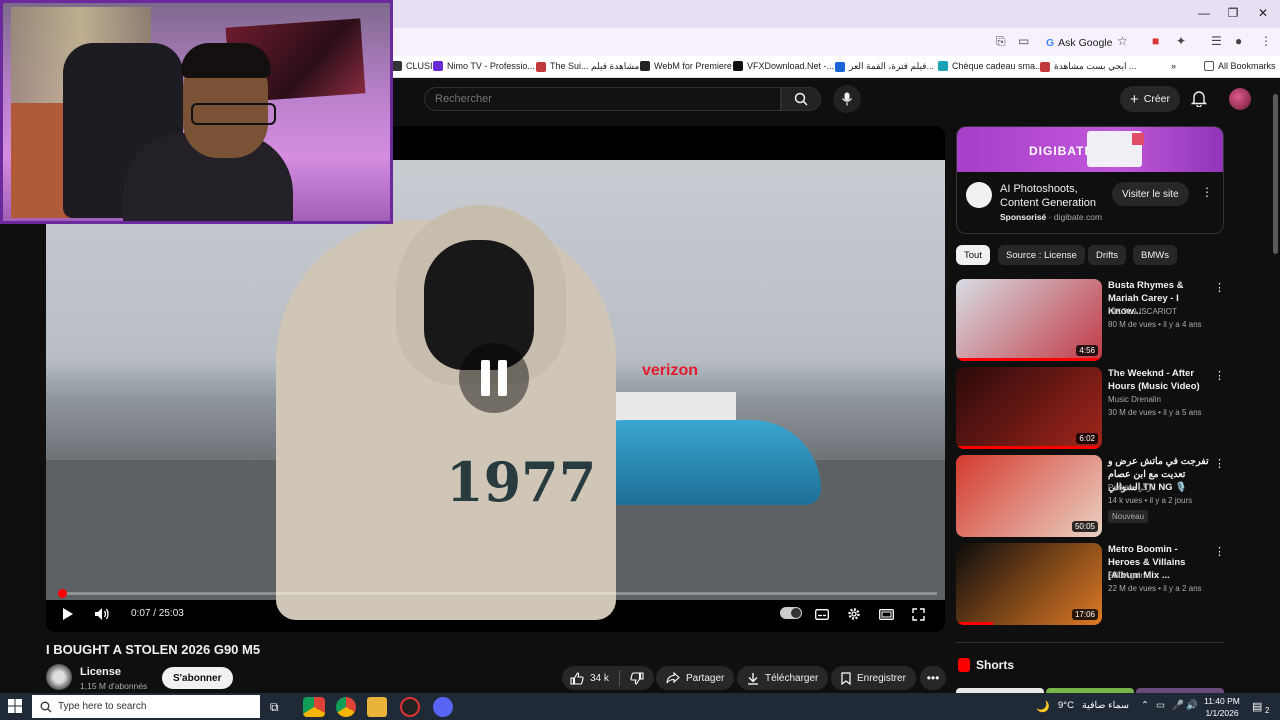 The image size is (1280, 720). What do you see at coordinates (695, 678) in the screenshot?
I see `share-button: Partager` at bounding box center [695, 678].